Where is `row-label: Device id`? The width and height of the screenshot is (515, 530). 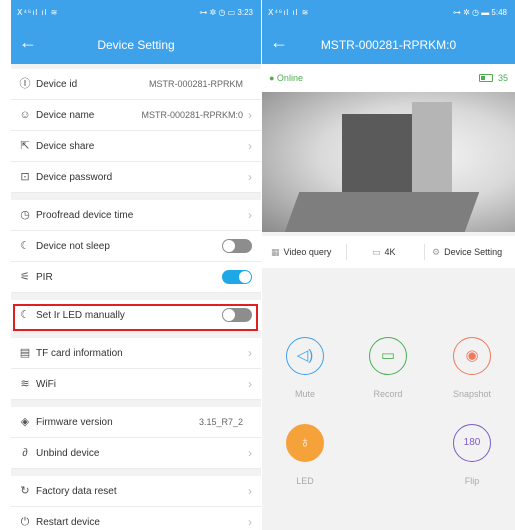
row-label: Device id is located at coordinates (57, 84).